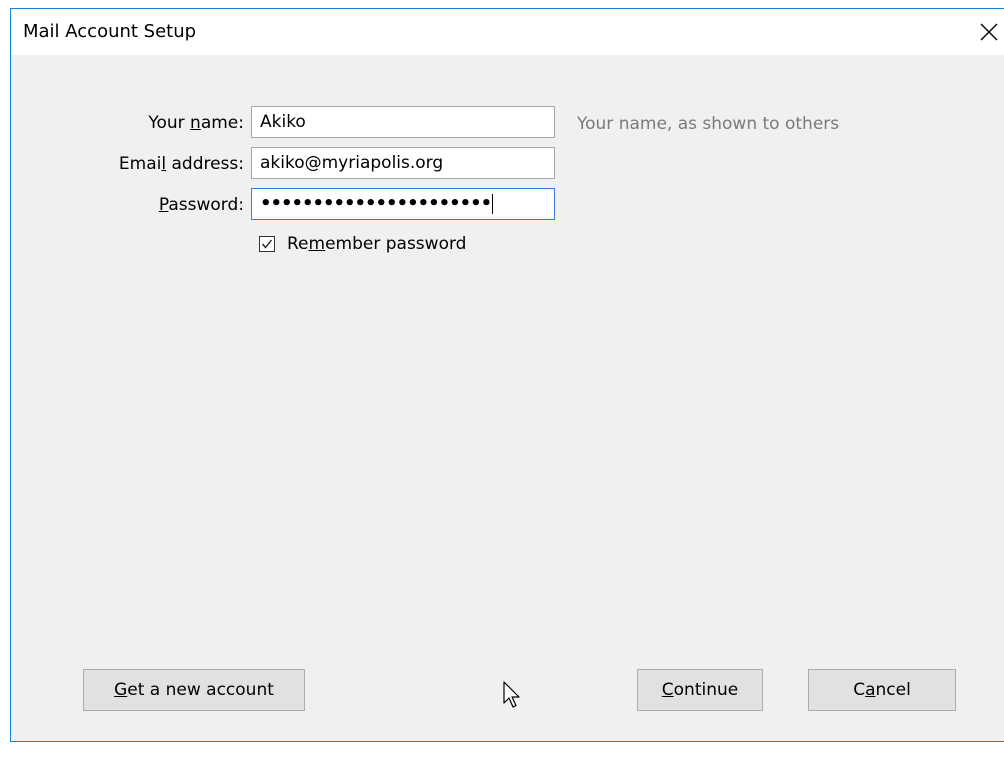  Describe the element at coordinates (507, 32) in the screenshot. I see `title-bar: Mail Account Setup` at that location.